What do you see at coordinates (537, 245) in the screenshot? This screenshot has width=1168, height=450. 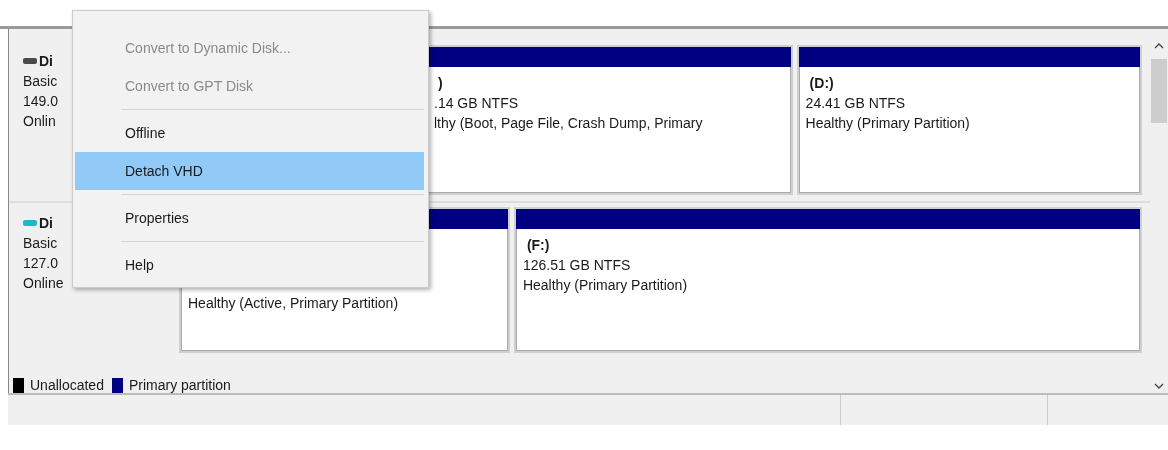 I see `partition-label: (F:)` at bounding box center [537, 245].